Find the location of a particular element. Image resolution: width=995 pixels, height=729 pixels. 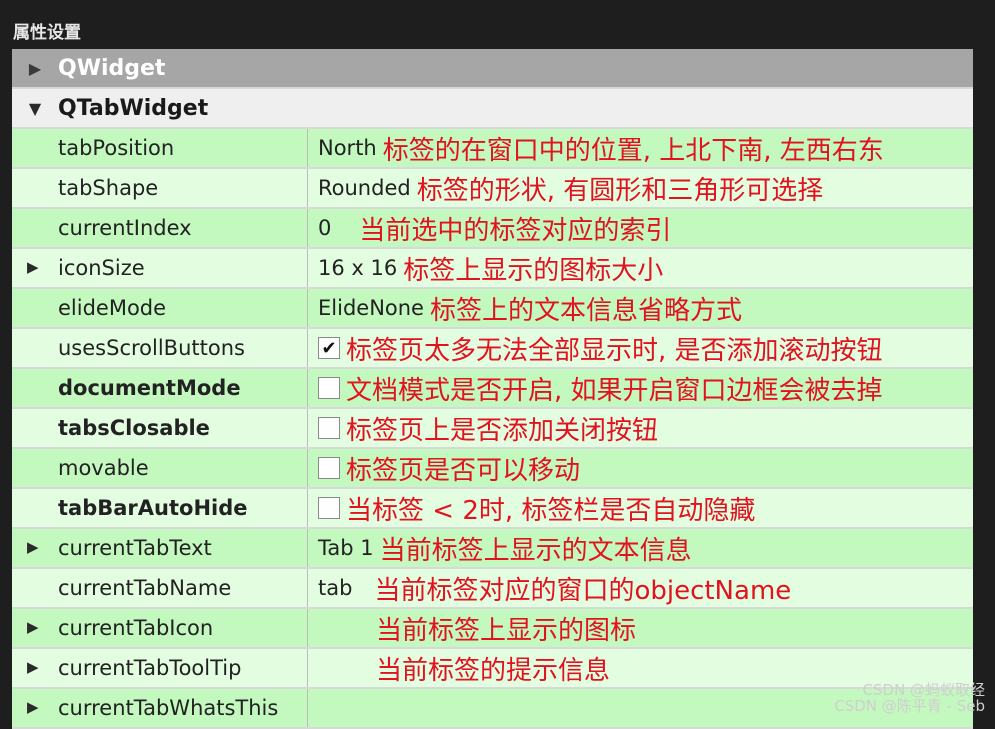

property-row: ▶ iconSize 16 x 16 标签上显示的图标大小 is located at coordinates (492, 268).